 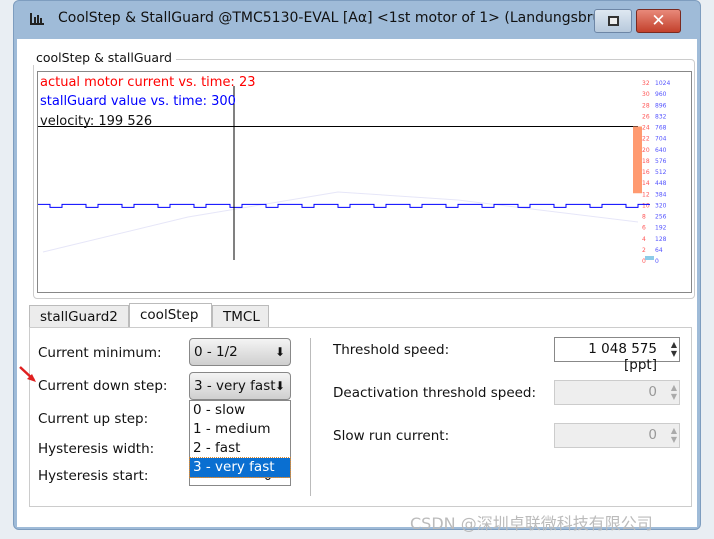 What do you see at coordinates (93, 419) in the screenshot?
I see `current-up-step-label: Current up step:` at bounding box center [93, 419].